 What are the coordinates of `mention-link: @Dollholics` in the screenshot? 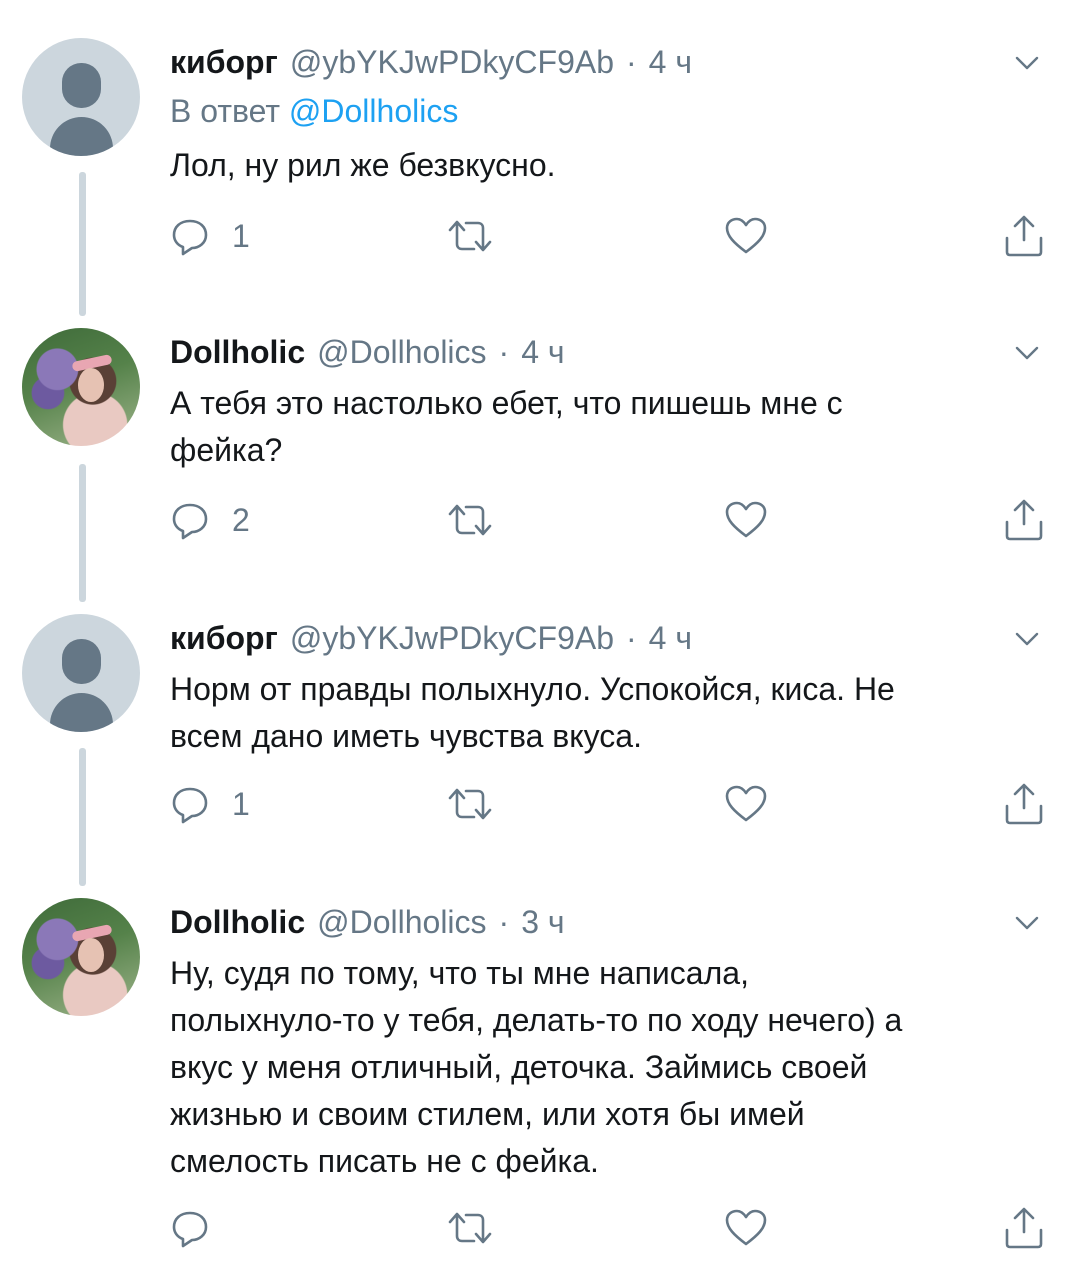 It's located at (373, 111).